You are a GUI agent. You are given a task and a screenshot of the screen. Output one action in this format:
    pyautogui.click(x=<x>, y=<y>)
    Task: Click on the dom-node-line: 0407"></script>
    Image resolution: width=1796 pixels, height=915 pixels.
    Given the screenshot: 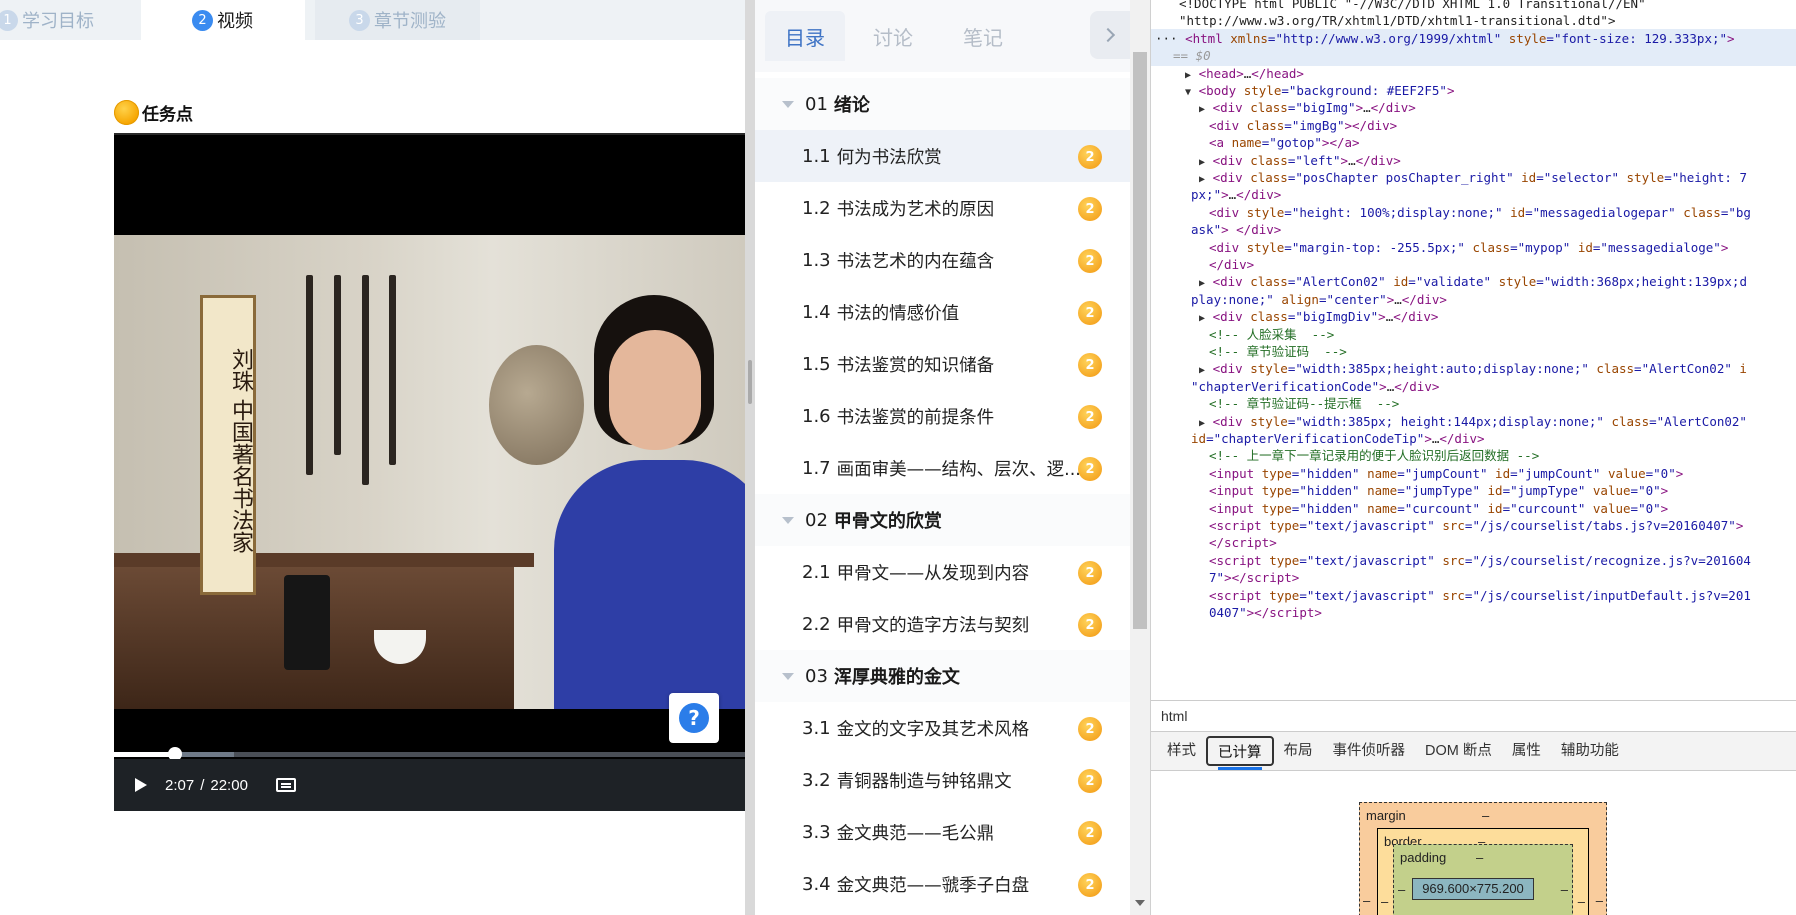 What is the action you would take?
    pyautogui.click(x=1473, y=613)
    